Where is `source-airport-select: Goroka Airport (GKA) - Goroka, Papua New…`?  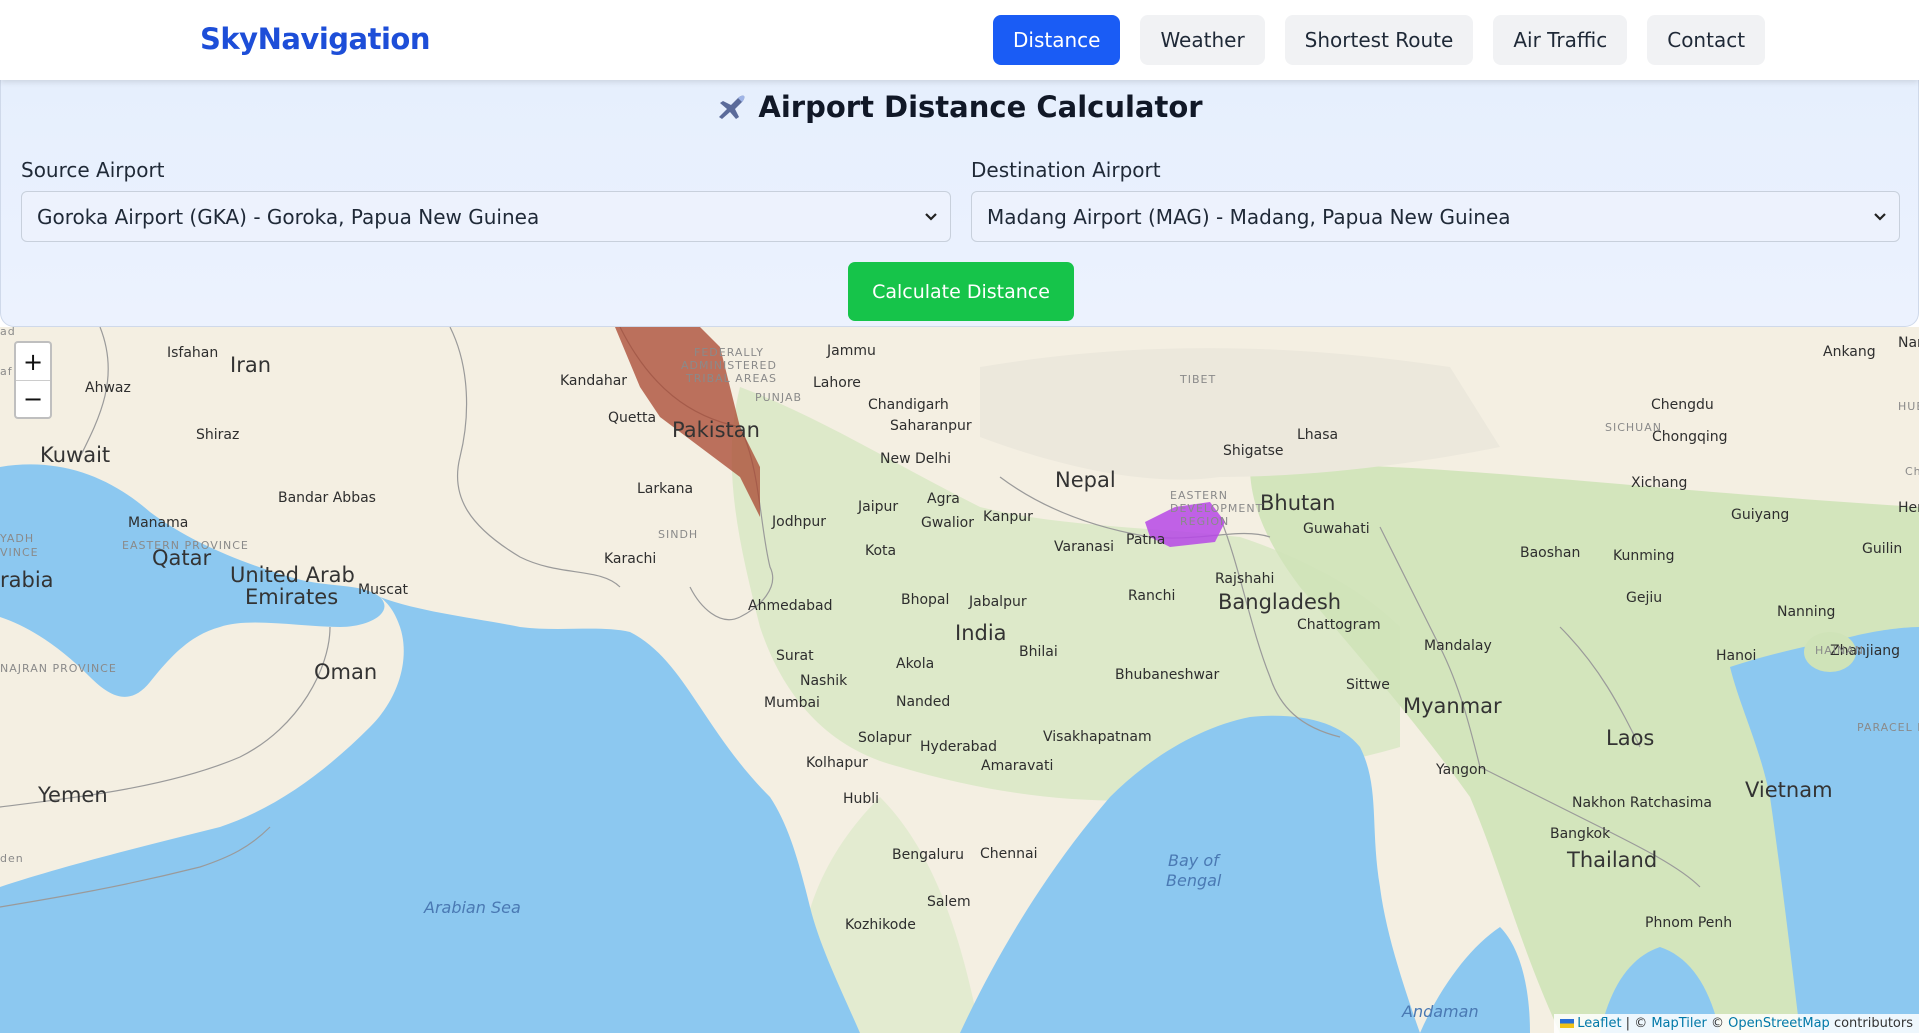
source-airport-select: Goroka Airport (GKA) - Goroka, Papua New… is located at coordinates (486, 216).